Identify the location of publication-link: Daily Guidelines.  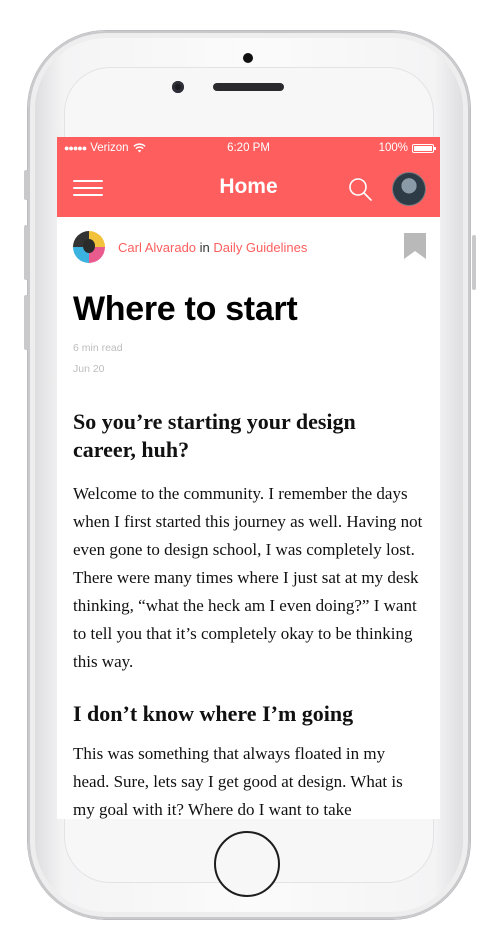
(260, 247).